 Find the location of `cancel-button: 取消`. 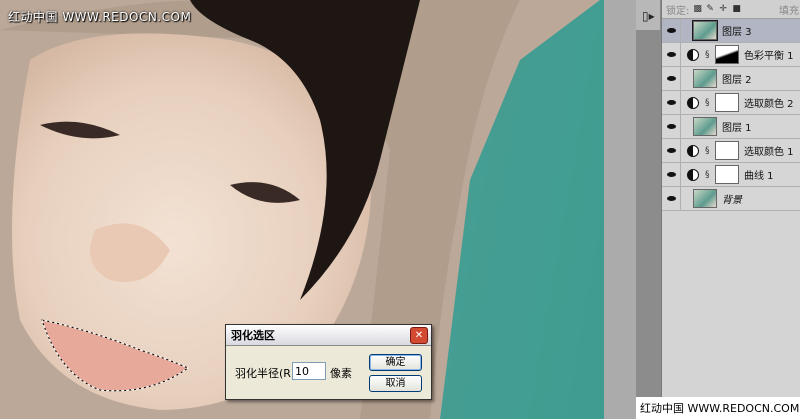

cancel-button: 取消 is located at coordinates (395, 383).